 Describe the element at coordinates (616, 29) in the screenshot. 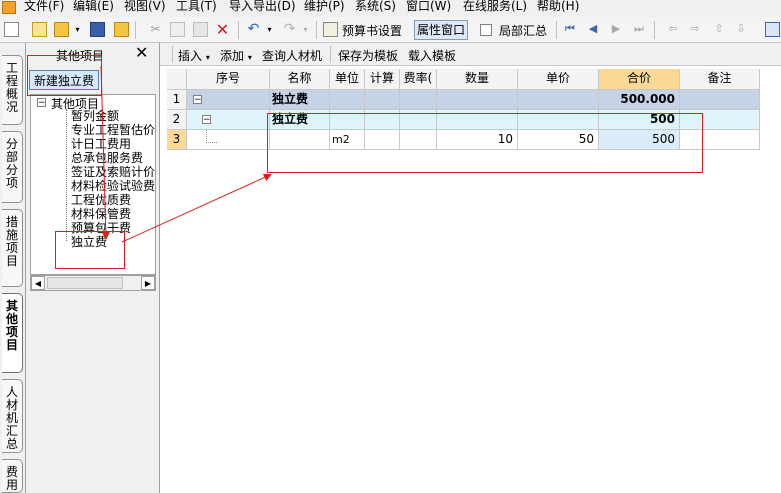

I see `next-record-icon: ▶` at that location.